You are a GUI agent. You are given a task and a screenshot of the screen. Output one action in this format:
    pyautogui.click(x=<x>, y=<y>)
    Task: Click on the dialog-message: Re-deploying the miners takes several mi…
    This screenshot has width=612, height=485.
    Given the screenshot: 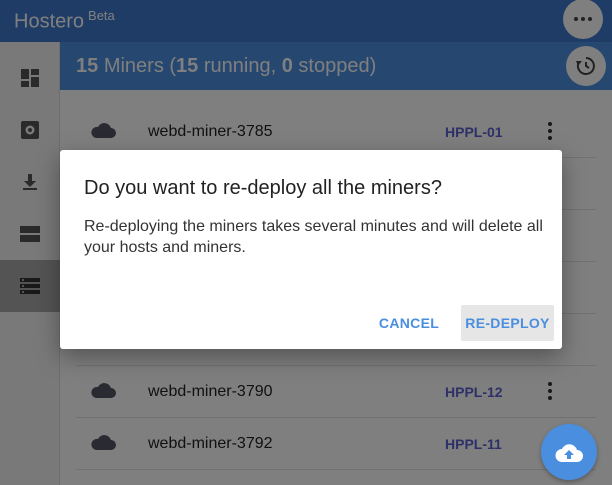 What is the action you would take?
    pyautogui.click(x=313, y=237)
    